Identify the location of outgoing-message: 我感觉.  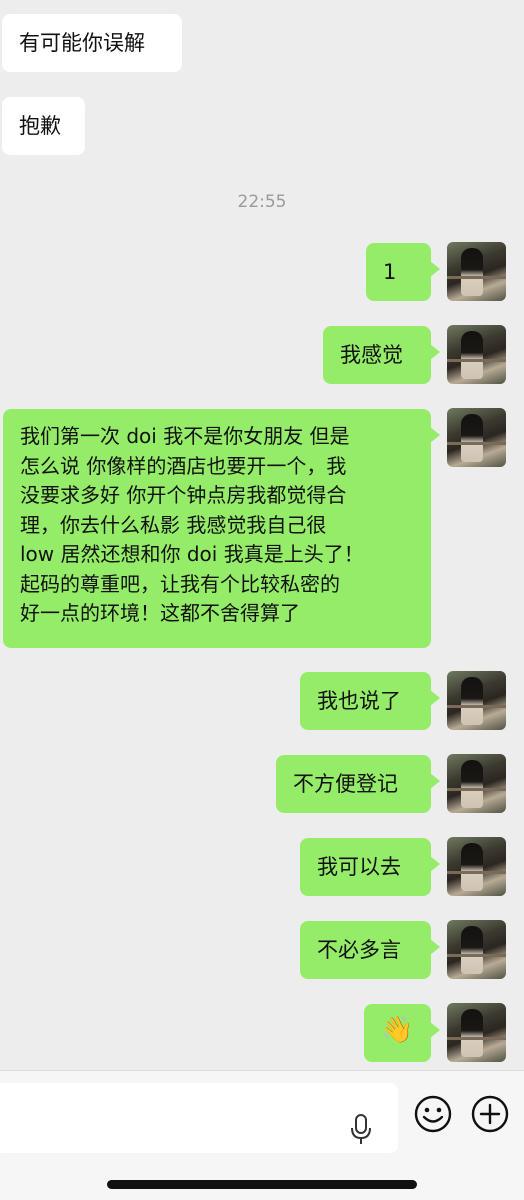
(381, 355).